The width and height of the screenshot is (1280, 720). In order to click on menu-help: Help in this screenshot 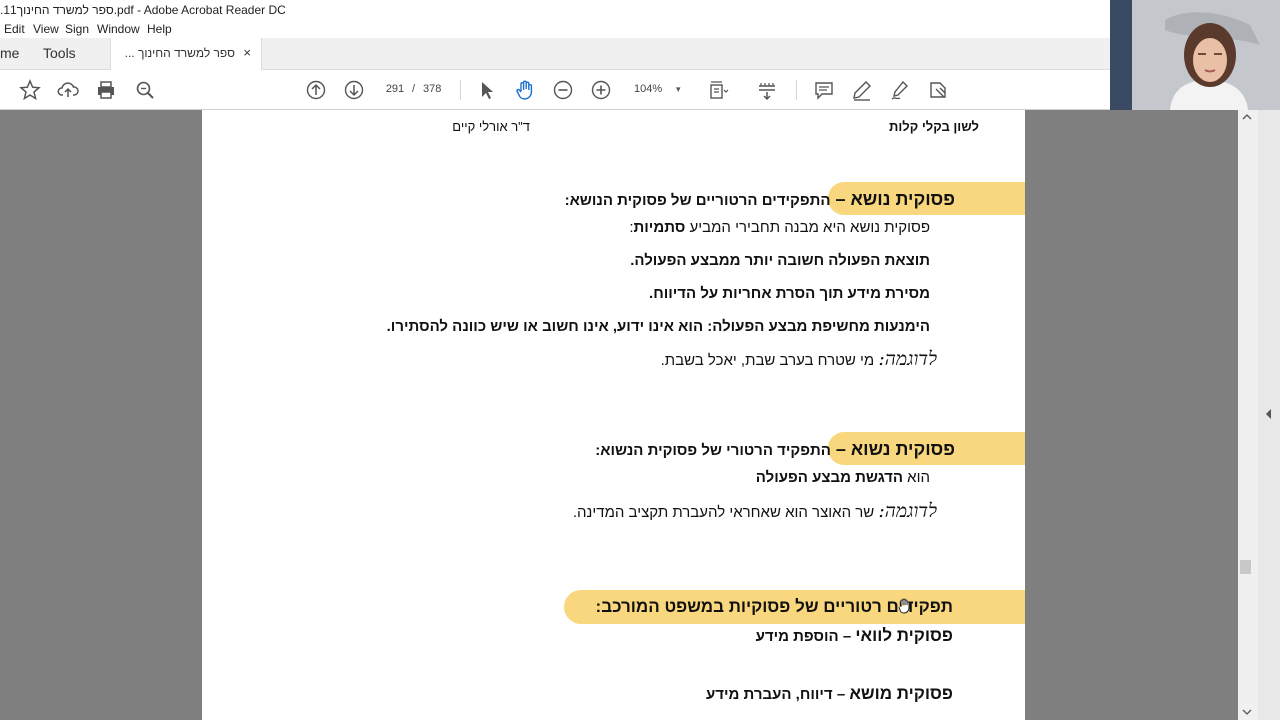, I will do `click(159, 29)`.